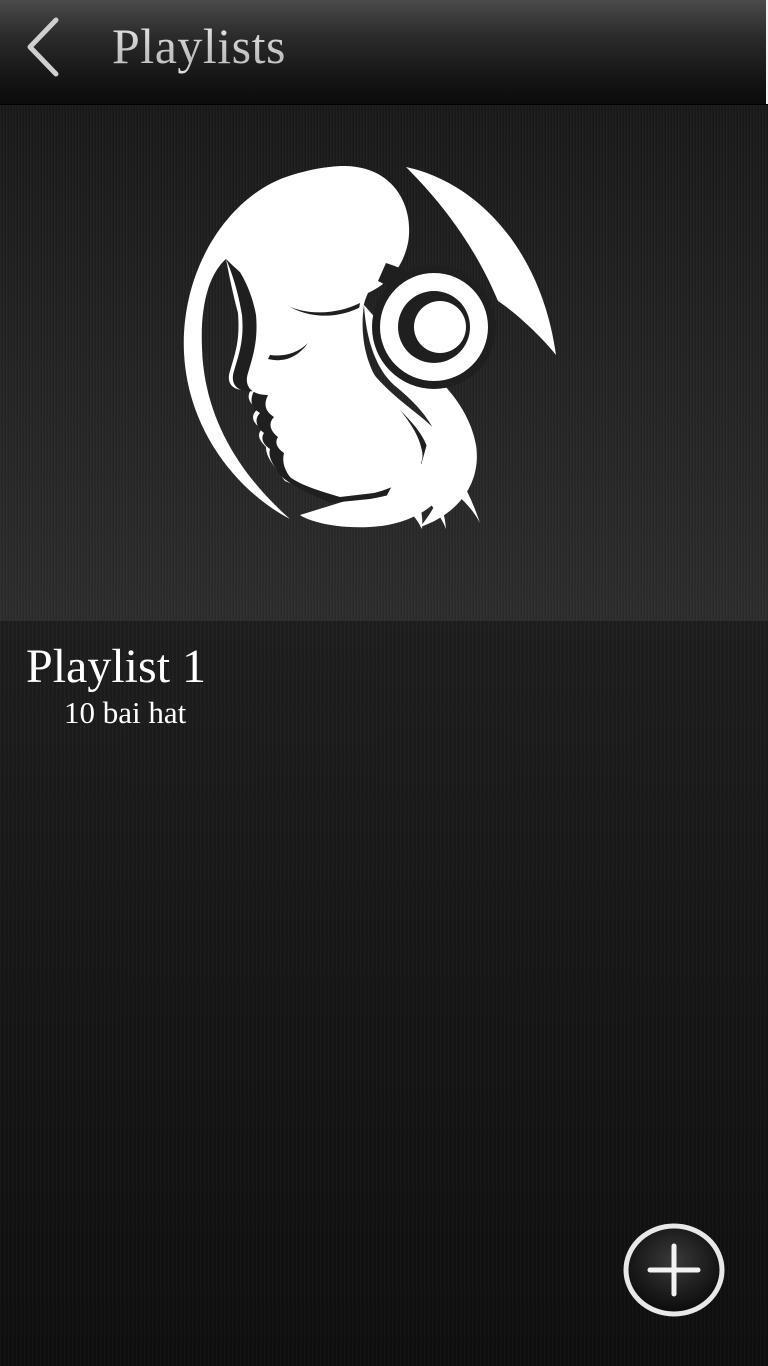 The image size is (768, 1366). Describe the element at coordinates (369, 347) in the screenshot. I see `headphones-woman-icon` at that location.